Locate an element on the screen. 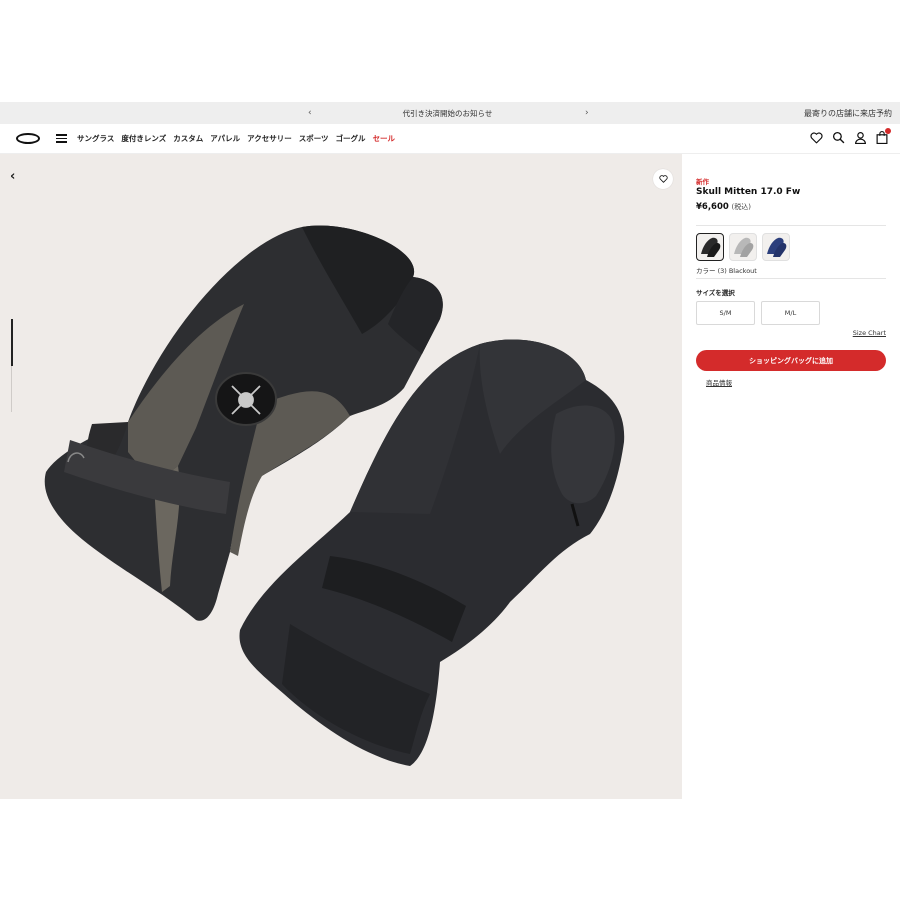  size-title: サイズを選択 is located at coordinates (715, 293).